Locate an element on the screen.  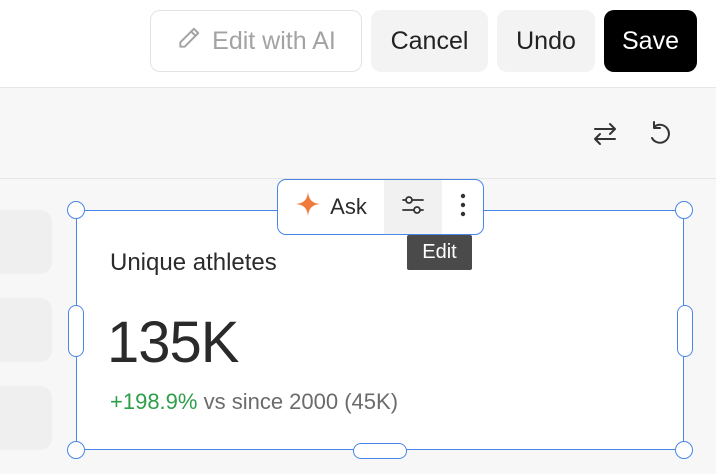
ask-label: Ask is located at coordinates (348, 206).